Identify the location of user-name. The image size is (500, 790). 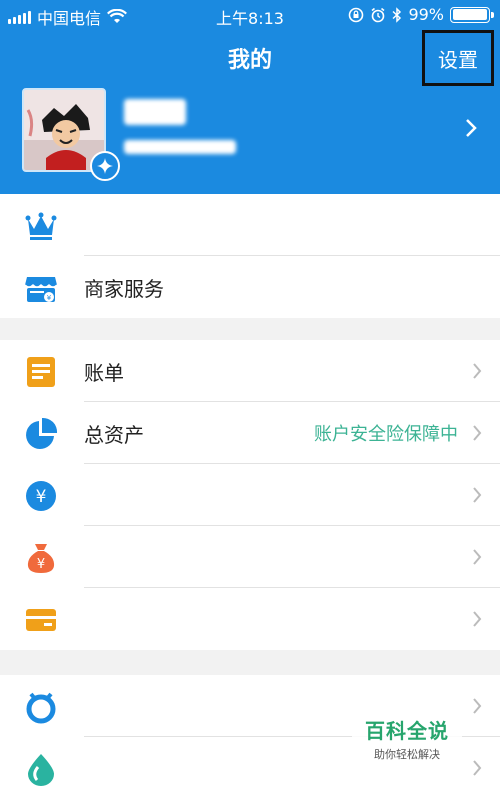
(155, 112).